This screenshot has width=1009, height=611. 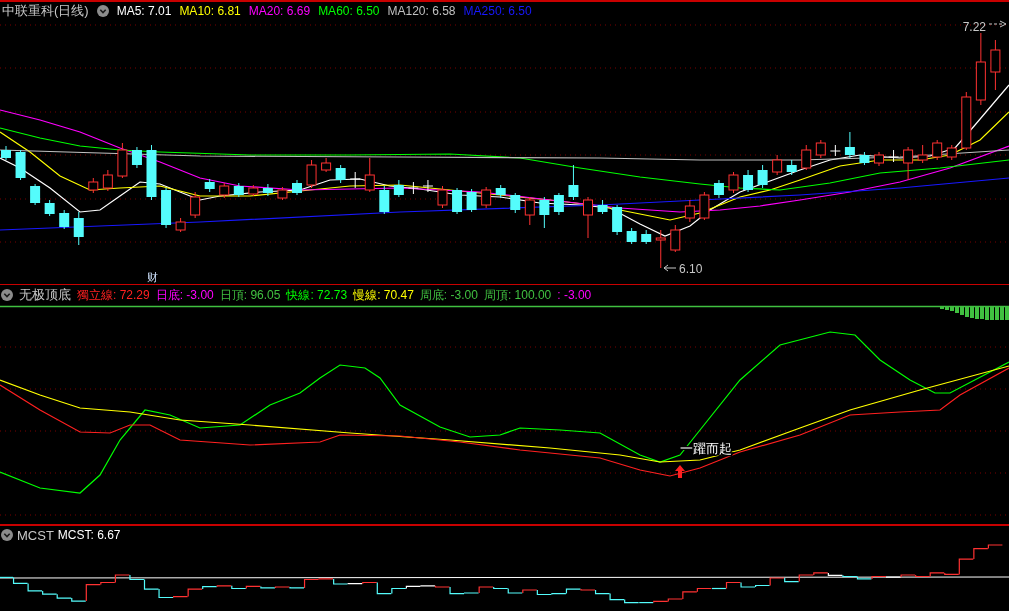 I want to click on indicator-reading: 日頂: 96.05, so click(x=250, y=295).